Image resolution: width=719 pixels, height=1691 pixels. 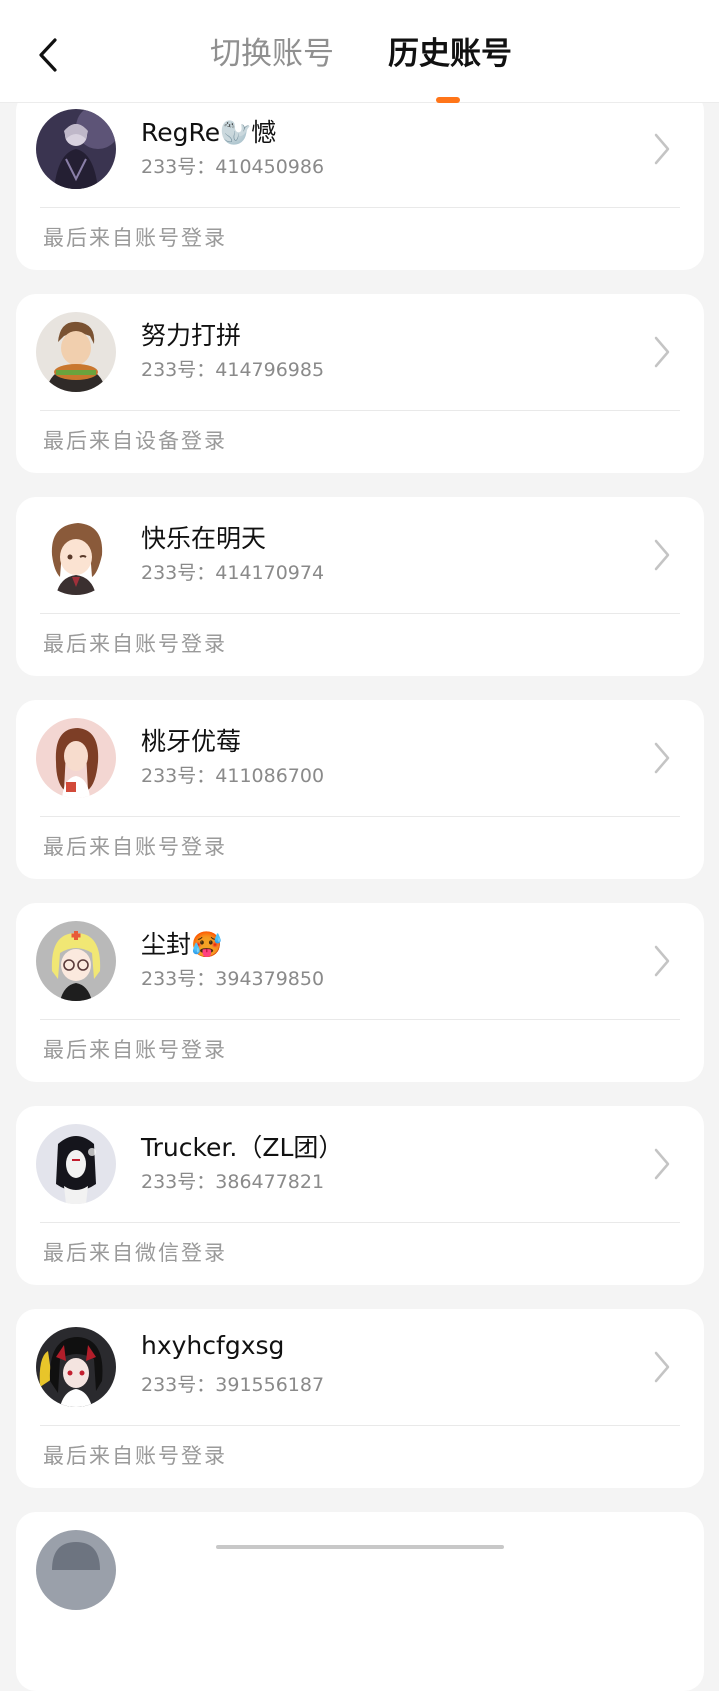 I want to click on account-name: hxyhcfgxsg, so click(x=213, y=1345).